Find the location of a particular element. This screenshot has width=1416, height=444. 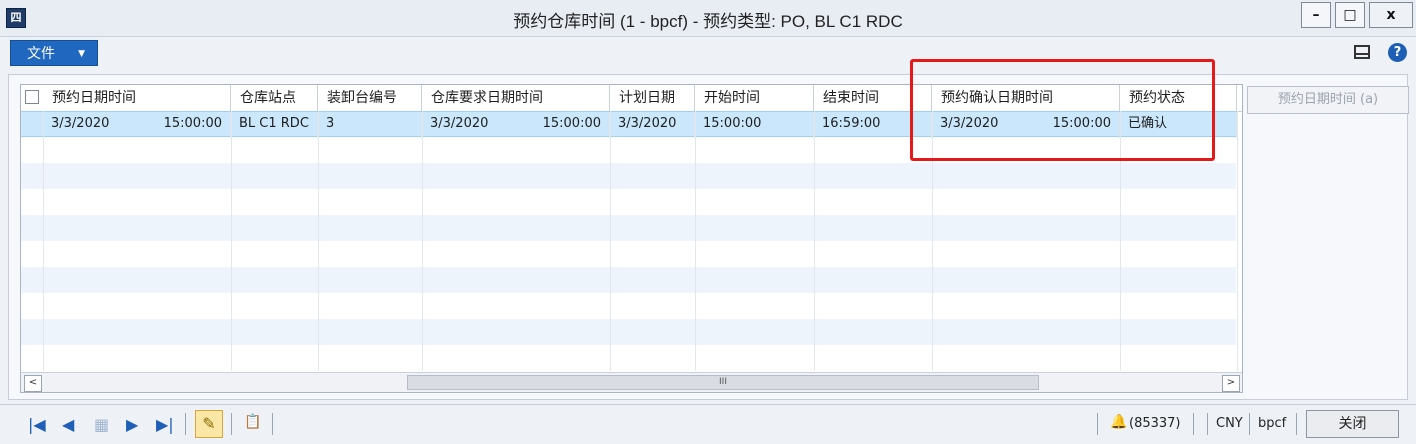

help-icon: ? is located at coordinates (1397, 52).